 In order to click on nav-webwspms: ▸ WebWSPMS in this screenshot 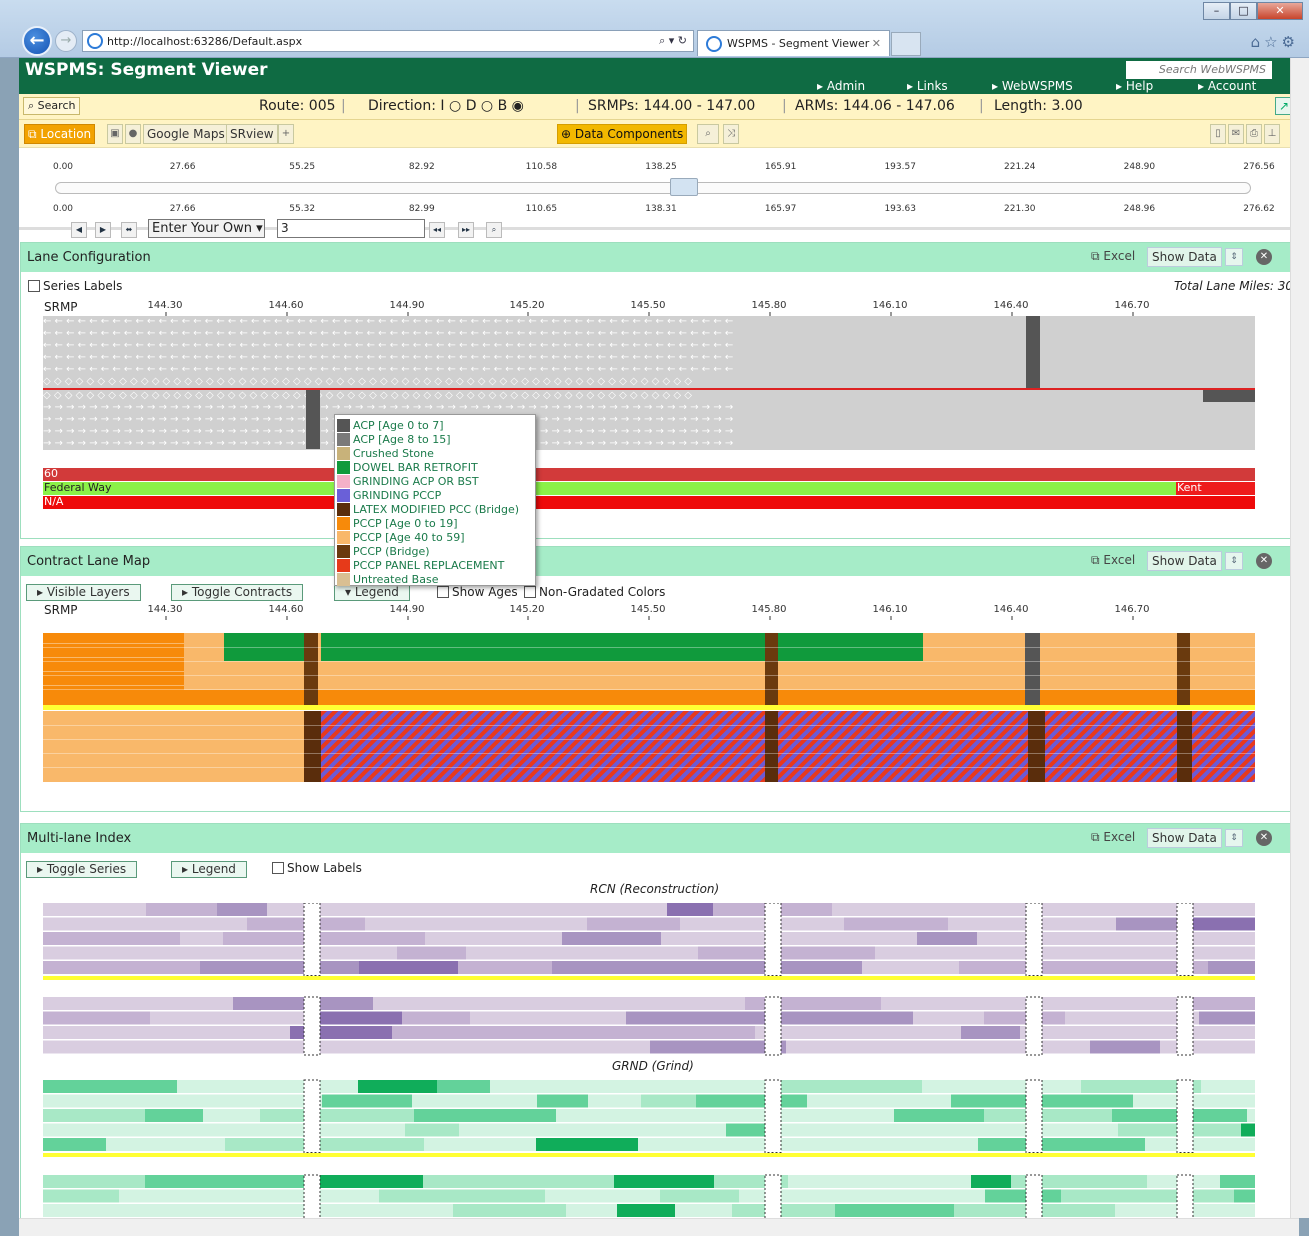, I will do `click(1032, 86)`.